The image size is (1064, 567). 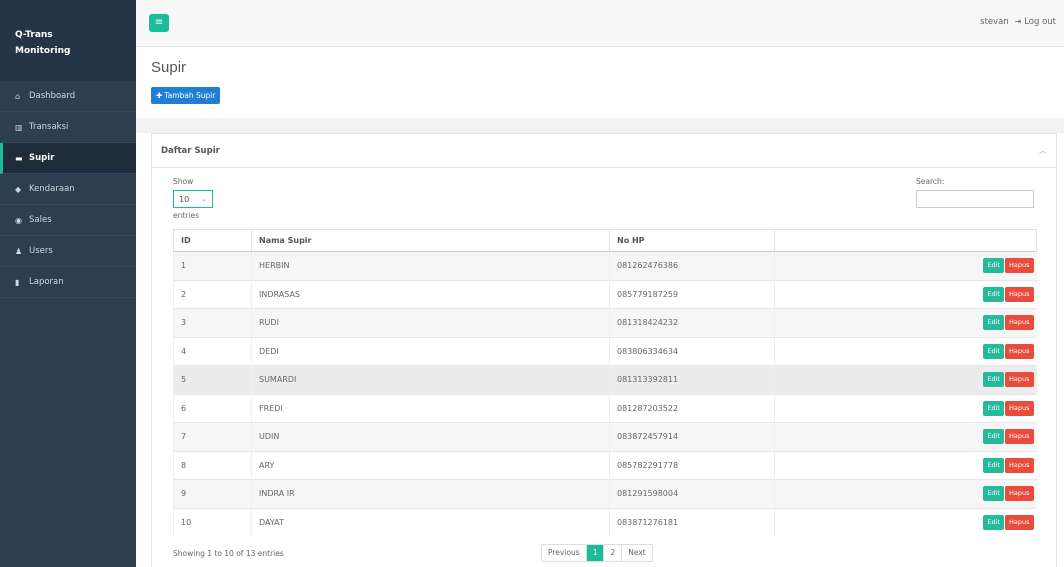 I want to click on cell-name: RUDI, so click(x=430, y=322).